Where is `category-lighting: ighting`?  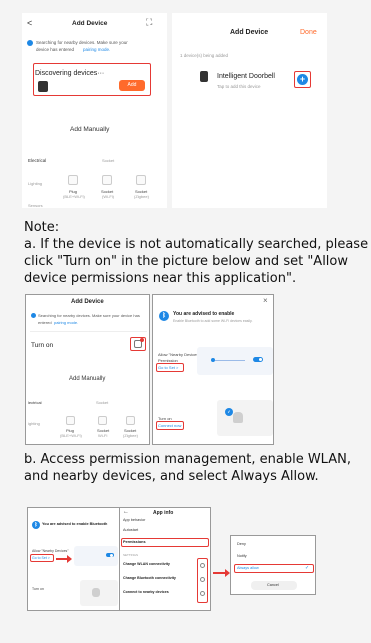 category-lighting: ighting is located at coordinates (34, 423).